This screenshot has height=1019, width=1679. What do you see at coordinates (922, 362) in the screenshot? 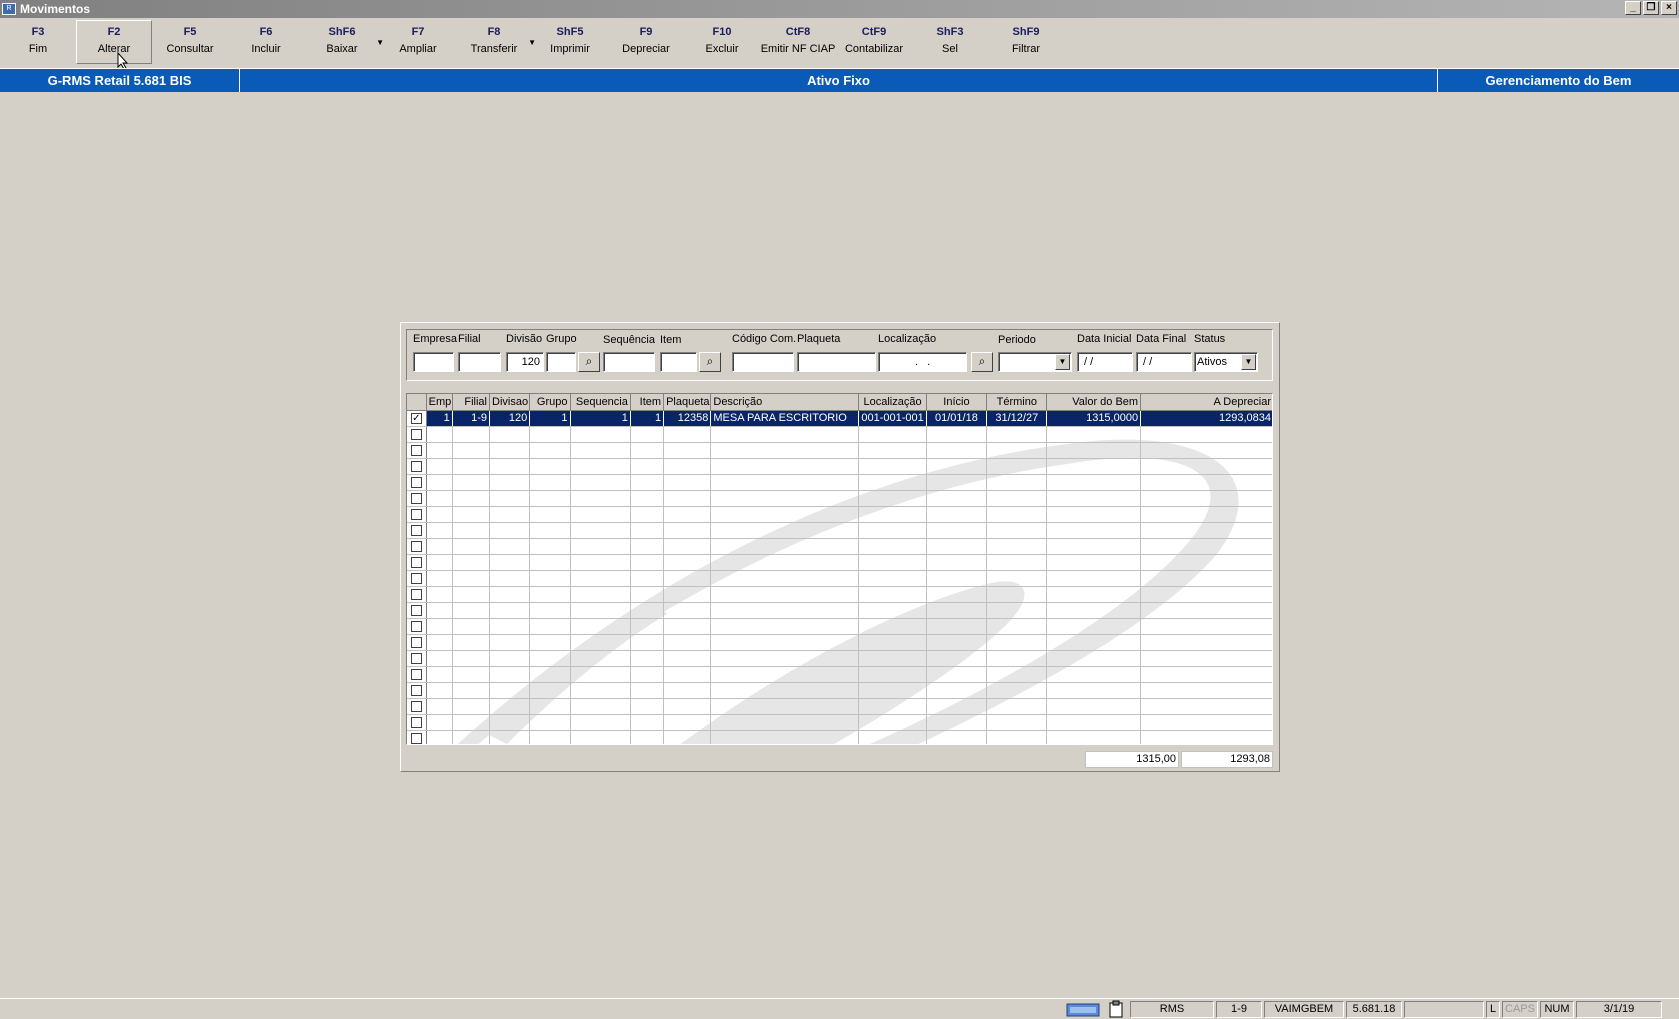
I see `localizacao-input: . .` at bounding box center [922, 362].